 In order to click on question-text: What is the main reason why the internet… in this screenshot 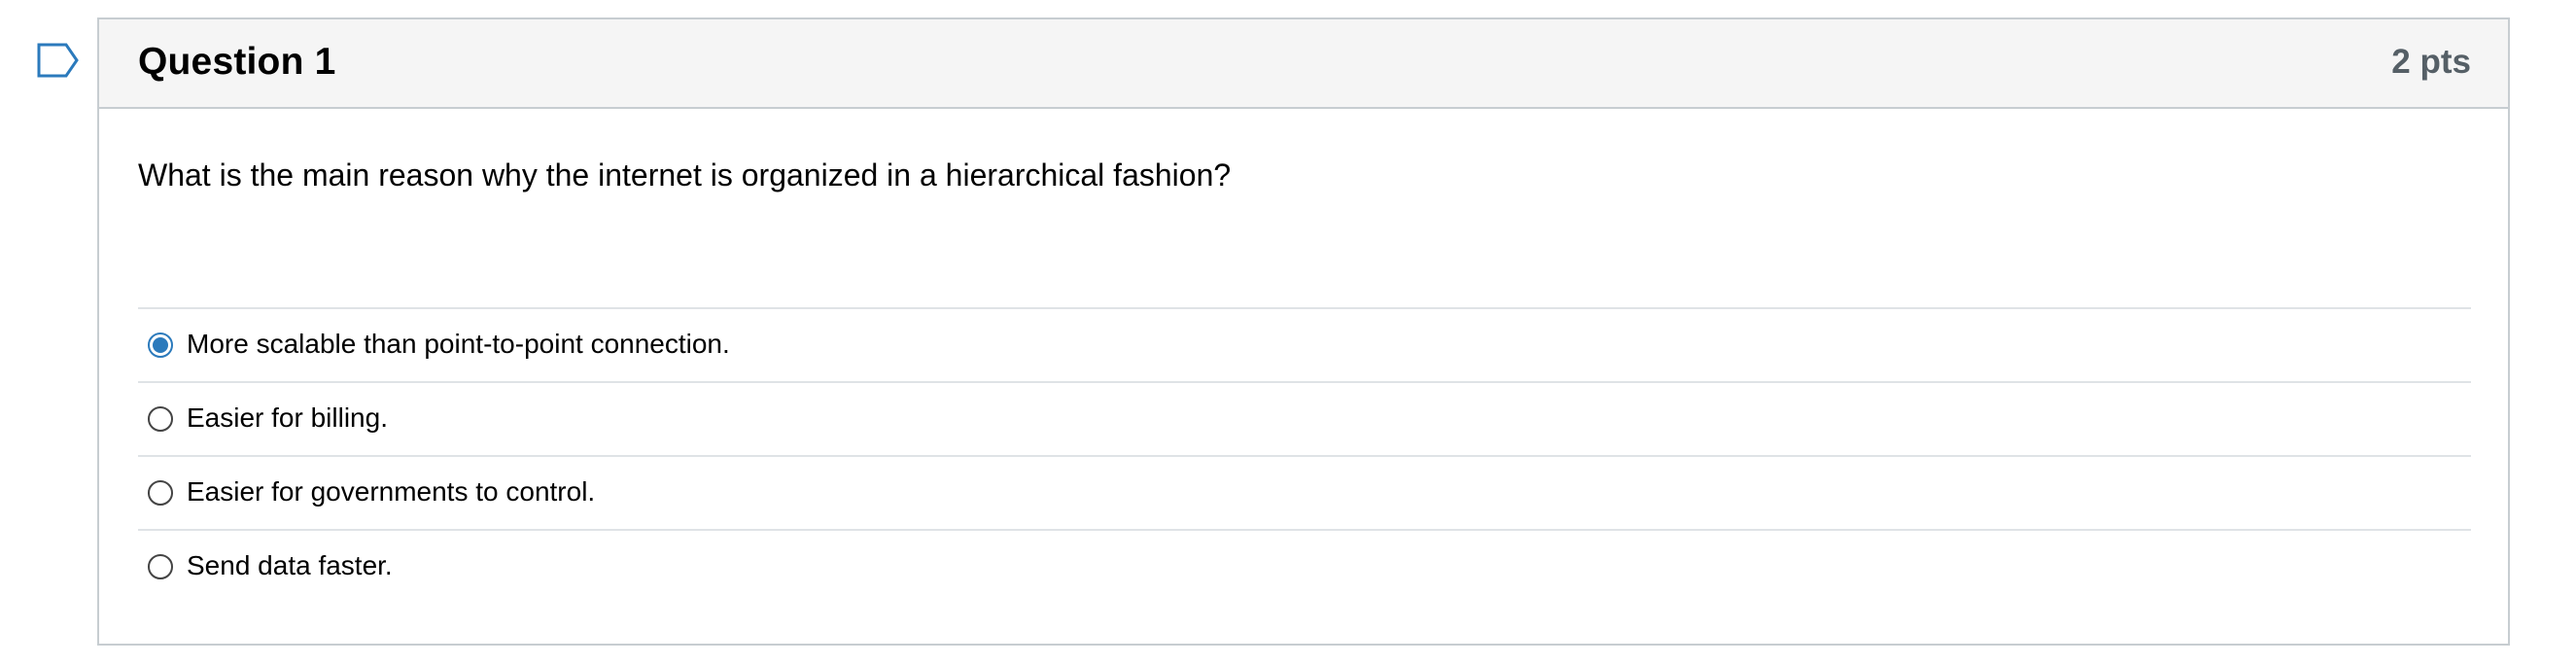, I will do `click(685, 175)`.